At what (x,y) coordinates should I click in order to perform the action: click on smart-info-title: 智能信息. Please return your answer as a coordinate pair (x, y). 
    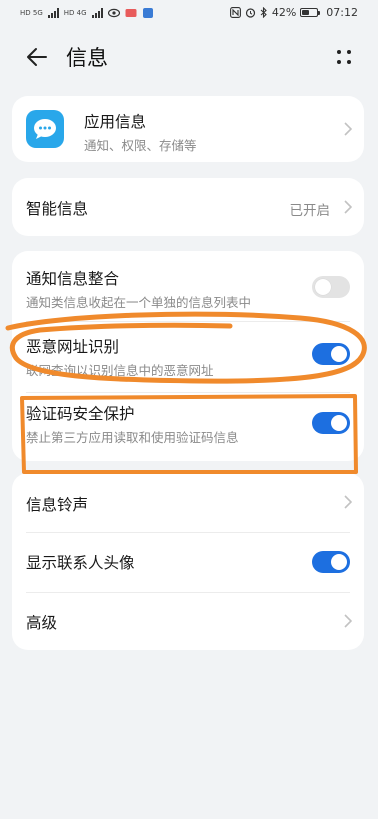
    Looking at the image, I should click on (57, 209).